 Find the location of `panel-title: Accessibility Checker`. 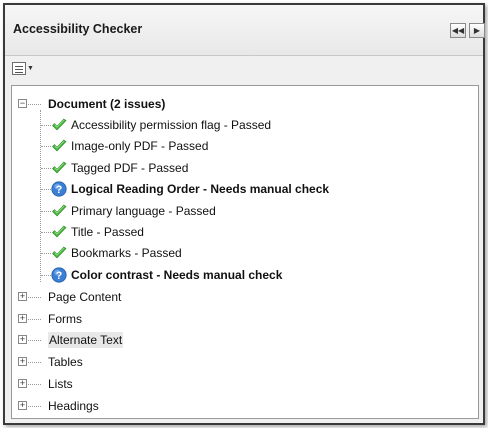

panel-title: Accessibility Checker is located at coordinates (78, 29).